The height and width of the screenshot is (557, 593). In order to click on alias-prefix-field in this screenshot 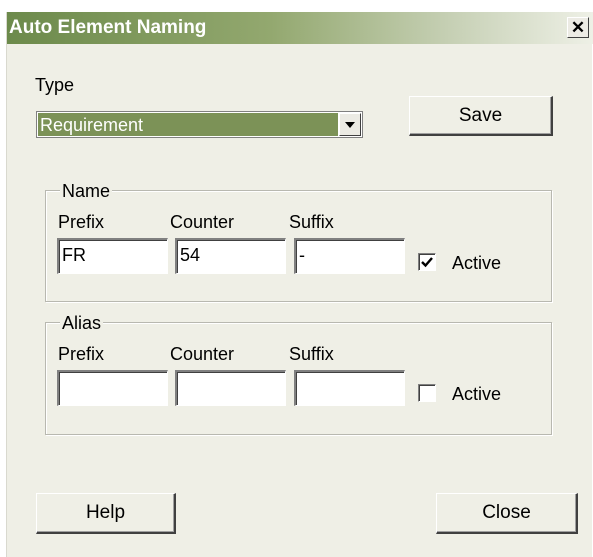, I will do `click(112, 388)`.